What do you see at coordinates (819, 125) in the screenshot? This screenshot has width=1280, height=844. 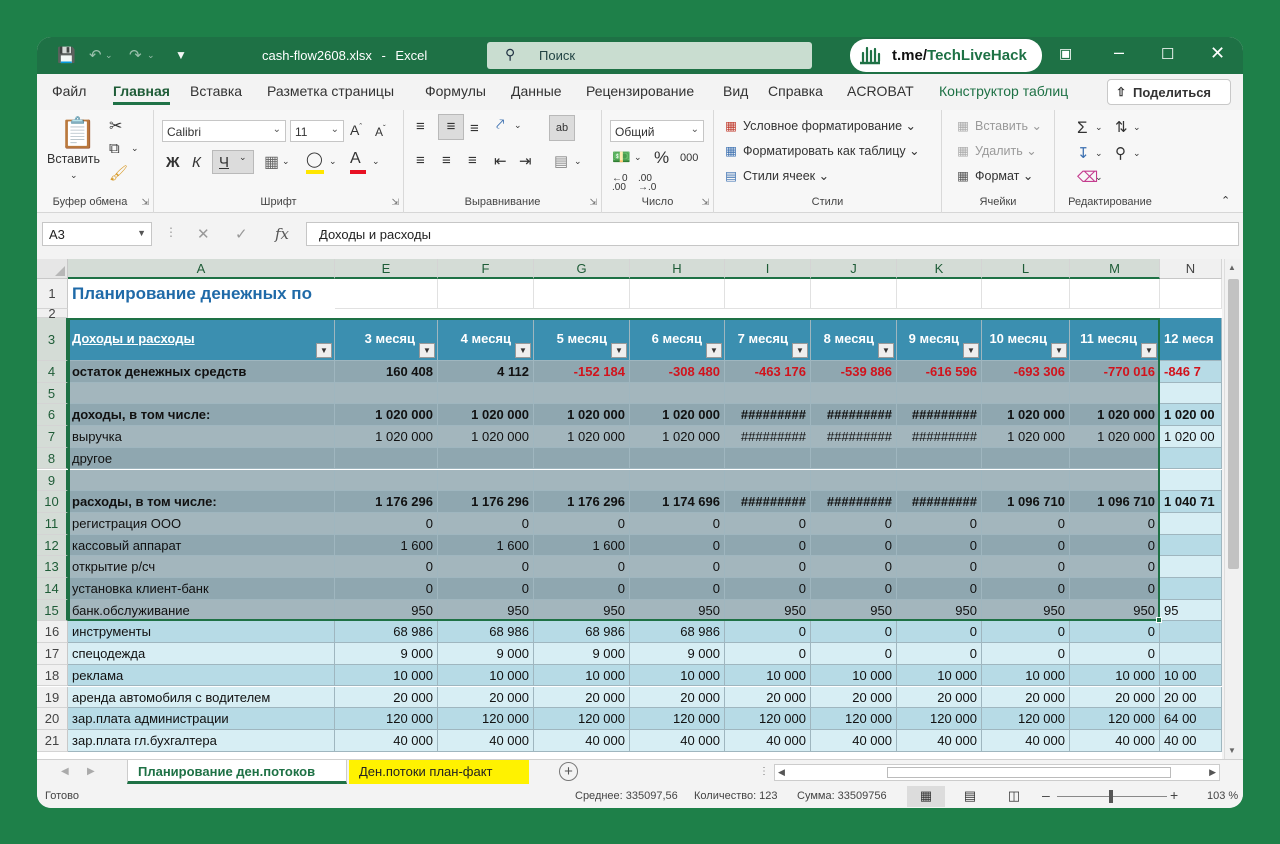 I see `conditional-formatting-button: ▦ Условное форматирование ⌄` at bounding box center [819, 125].